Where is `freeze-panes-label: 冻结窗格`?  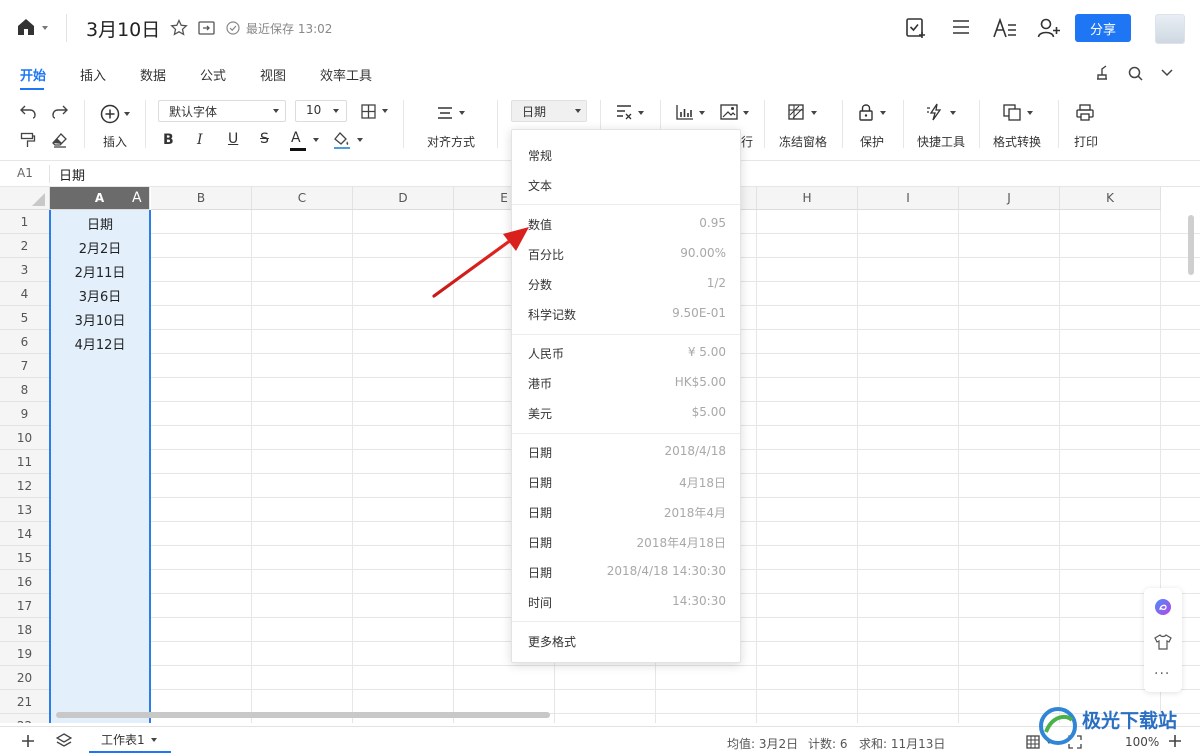
freeze-panes-label: 冻结窗格 is located at coordinates (803, 141).